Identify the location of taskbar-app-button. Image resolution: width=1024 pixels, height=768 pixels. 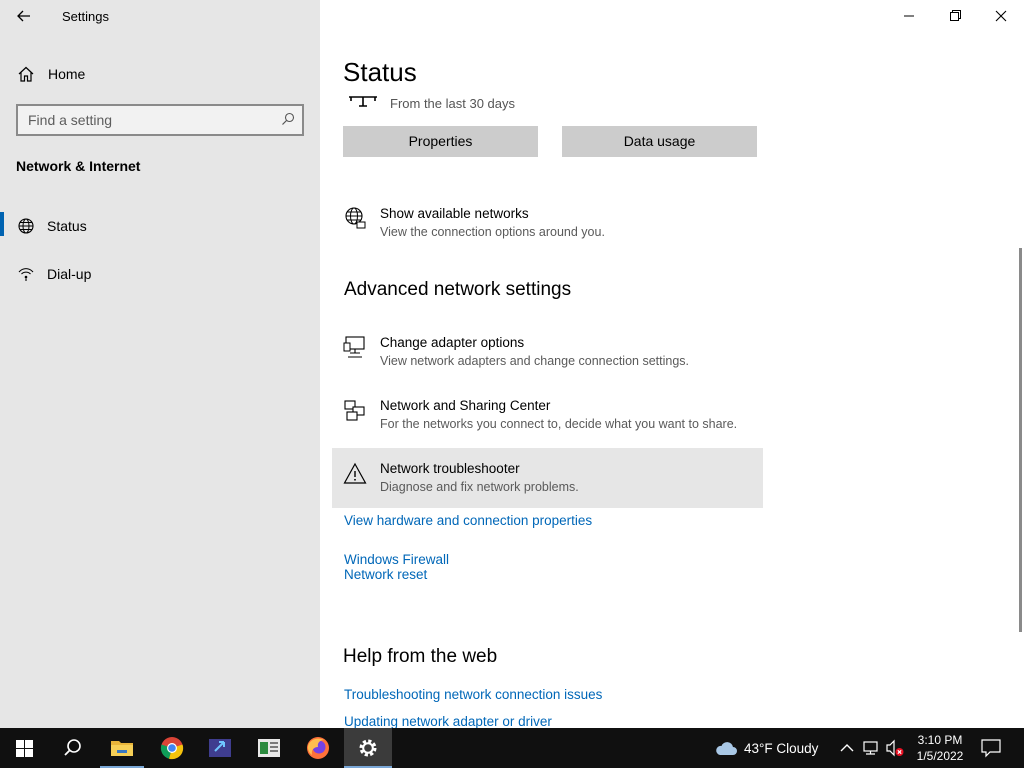
(220, 748).